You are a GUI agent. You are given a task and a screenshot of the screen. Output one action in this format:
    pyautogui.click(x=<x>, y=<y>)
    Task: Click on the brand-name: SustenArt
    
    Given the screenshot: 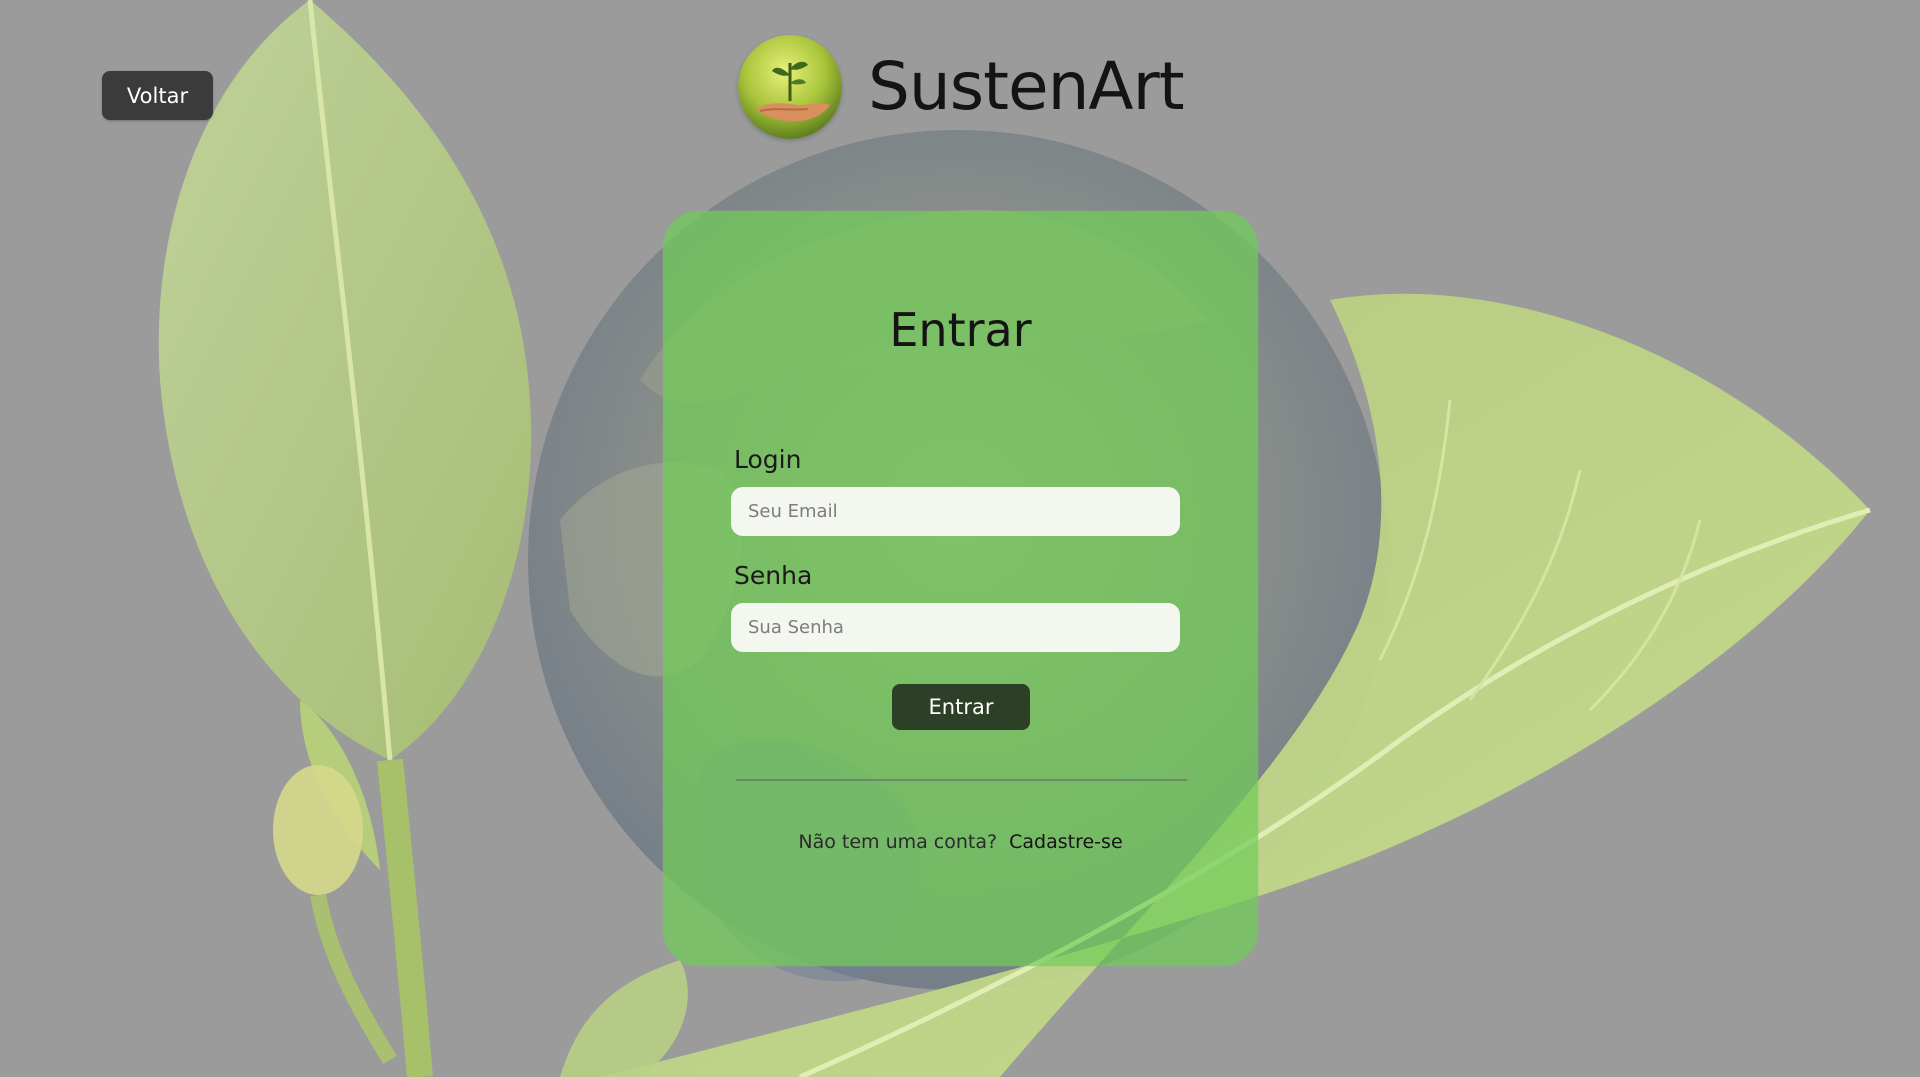 What is the action you would take?
    pyautogui.click(x=1026, y=86)
    